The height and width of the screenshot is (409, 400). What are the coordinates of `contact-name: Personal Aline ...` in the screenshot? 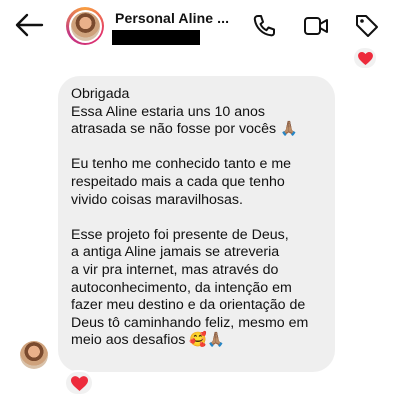 It's located at (172, 18).